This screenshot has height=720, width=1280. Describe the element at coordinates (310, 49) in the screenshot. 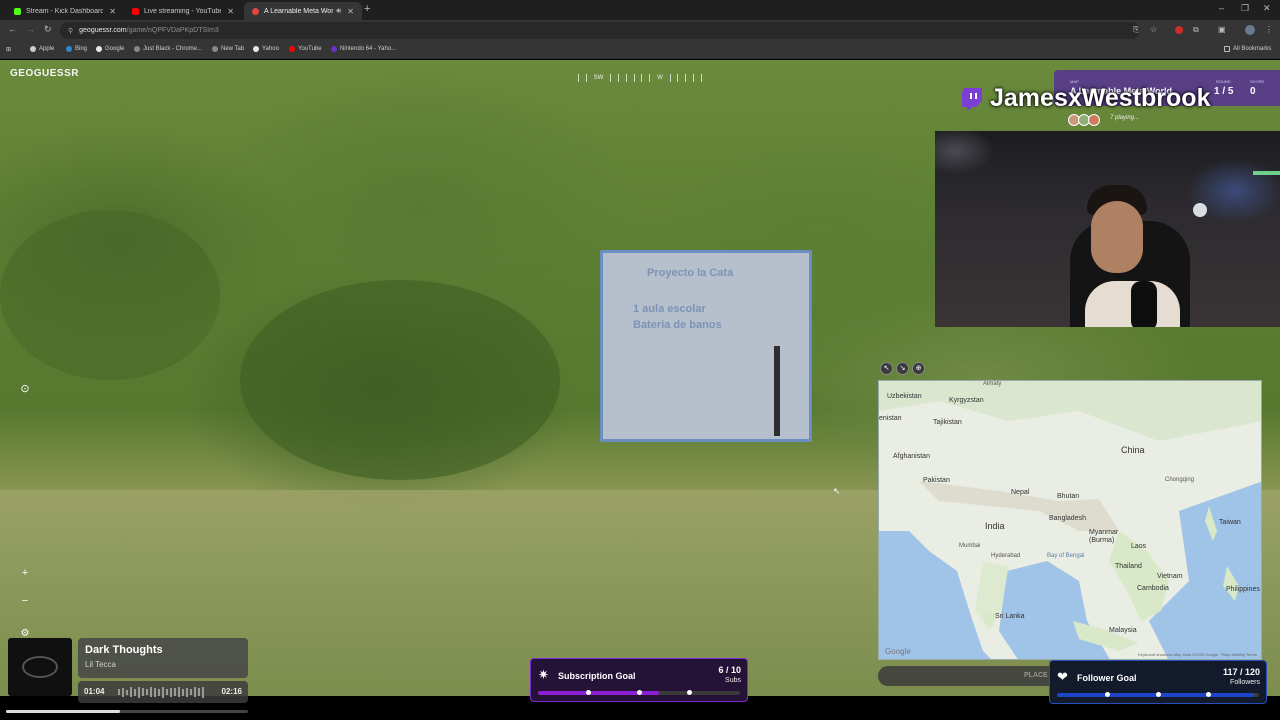

I see `bookmark-label: YouTube` at that location.